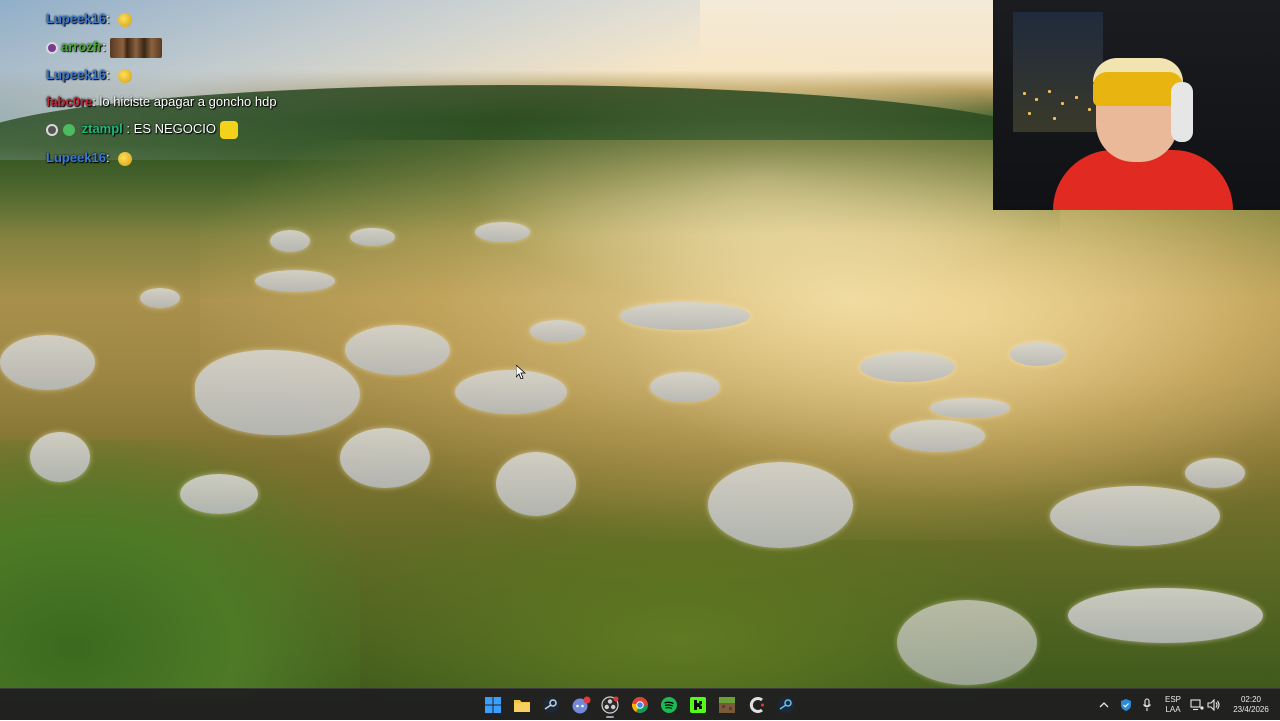  What do you see at coordinates (102, 128) in the screenshot?
I see `chat-username: ztampl` at bounding box center [102, 128].